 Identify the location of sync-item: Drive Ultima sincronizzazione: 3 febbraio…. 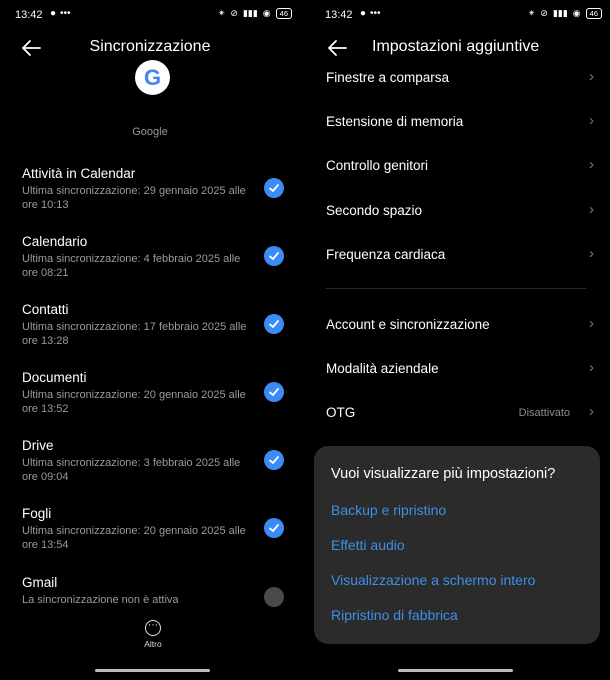
(157, 468).